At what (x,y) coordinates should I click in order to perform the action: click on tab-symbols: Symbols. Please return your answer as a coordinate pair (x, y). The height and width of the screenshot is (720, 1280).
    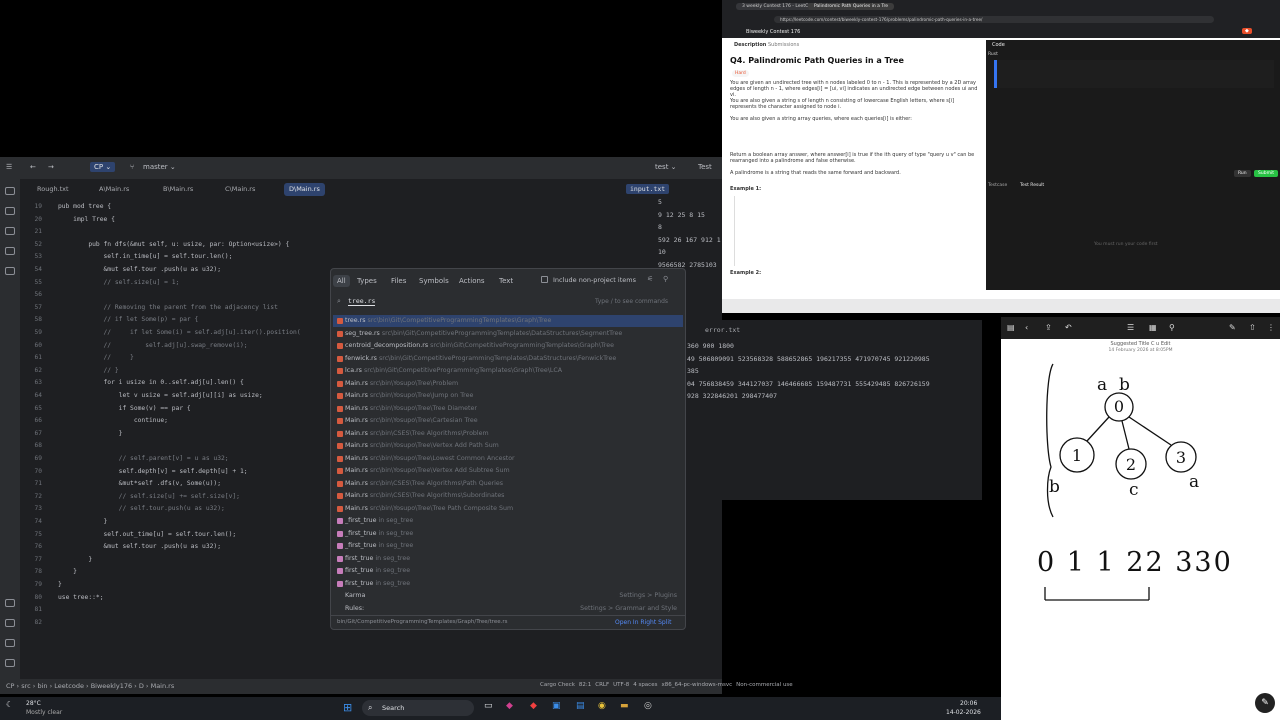
    Looking at the image, I should click on (434, 281).